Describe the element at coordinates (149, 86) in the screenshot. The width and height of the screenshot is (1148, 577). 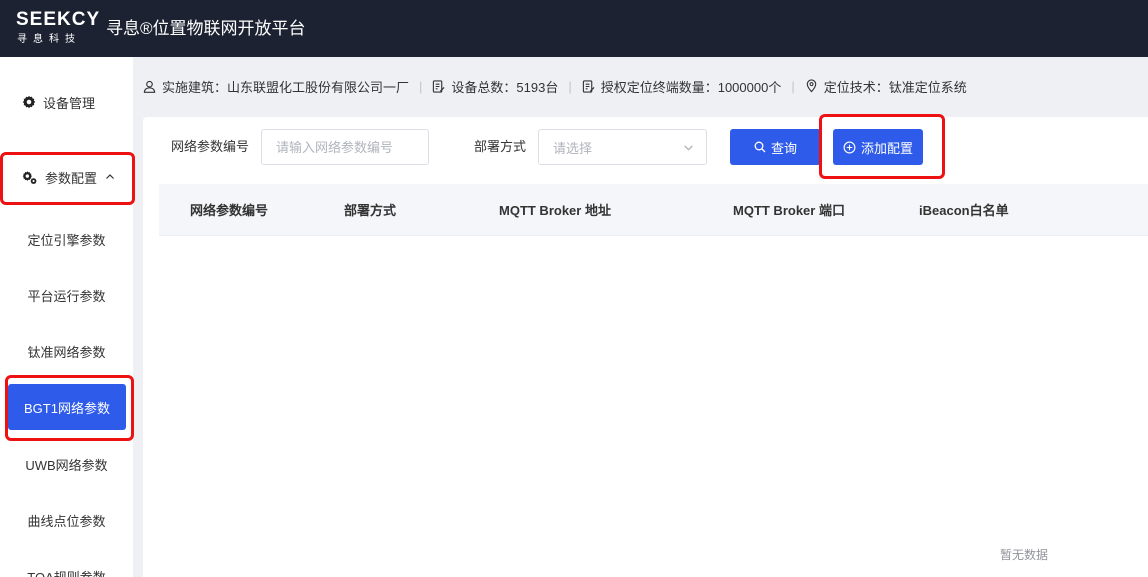
I see `user-icon` at that location.